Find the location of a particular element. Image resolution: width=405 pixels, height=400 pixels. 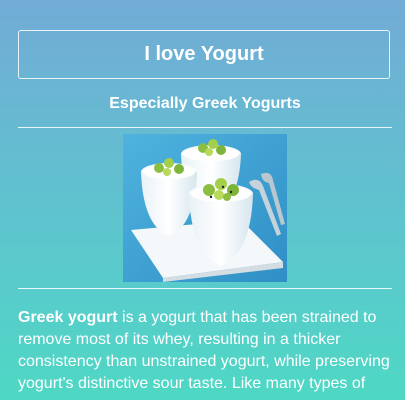

greek-yogurt-photo is located at coordinates (205, 208).